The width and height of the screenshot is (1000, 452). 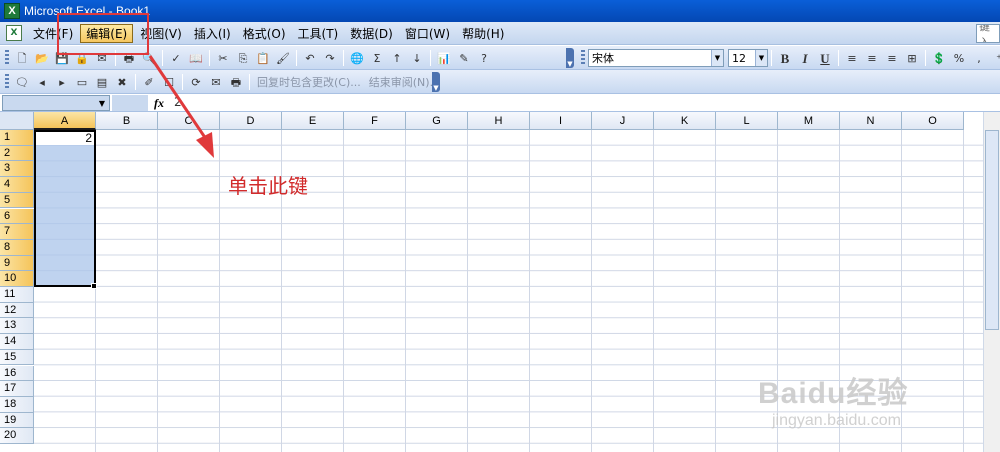 I want to click on row-header-5: 5, so click(x=17, y=200).